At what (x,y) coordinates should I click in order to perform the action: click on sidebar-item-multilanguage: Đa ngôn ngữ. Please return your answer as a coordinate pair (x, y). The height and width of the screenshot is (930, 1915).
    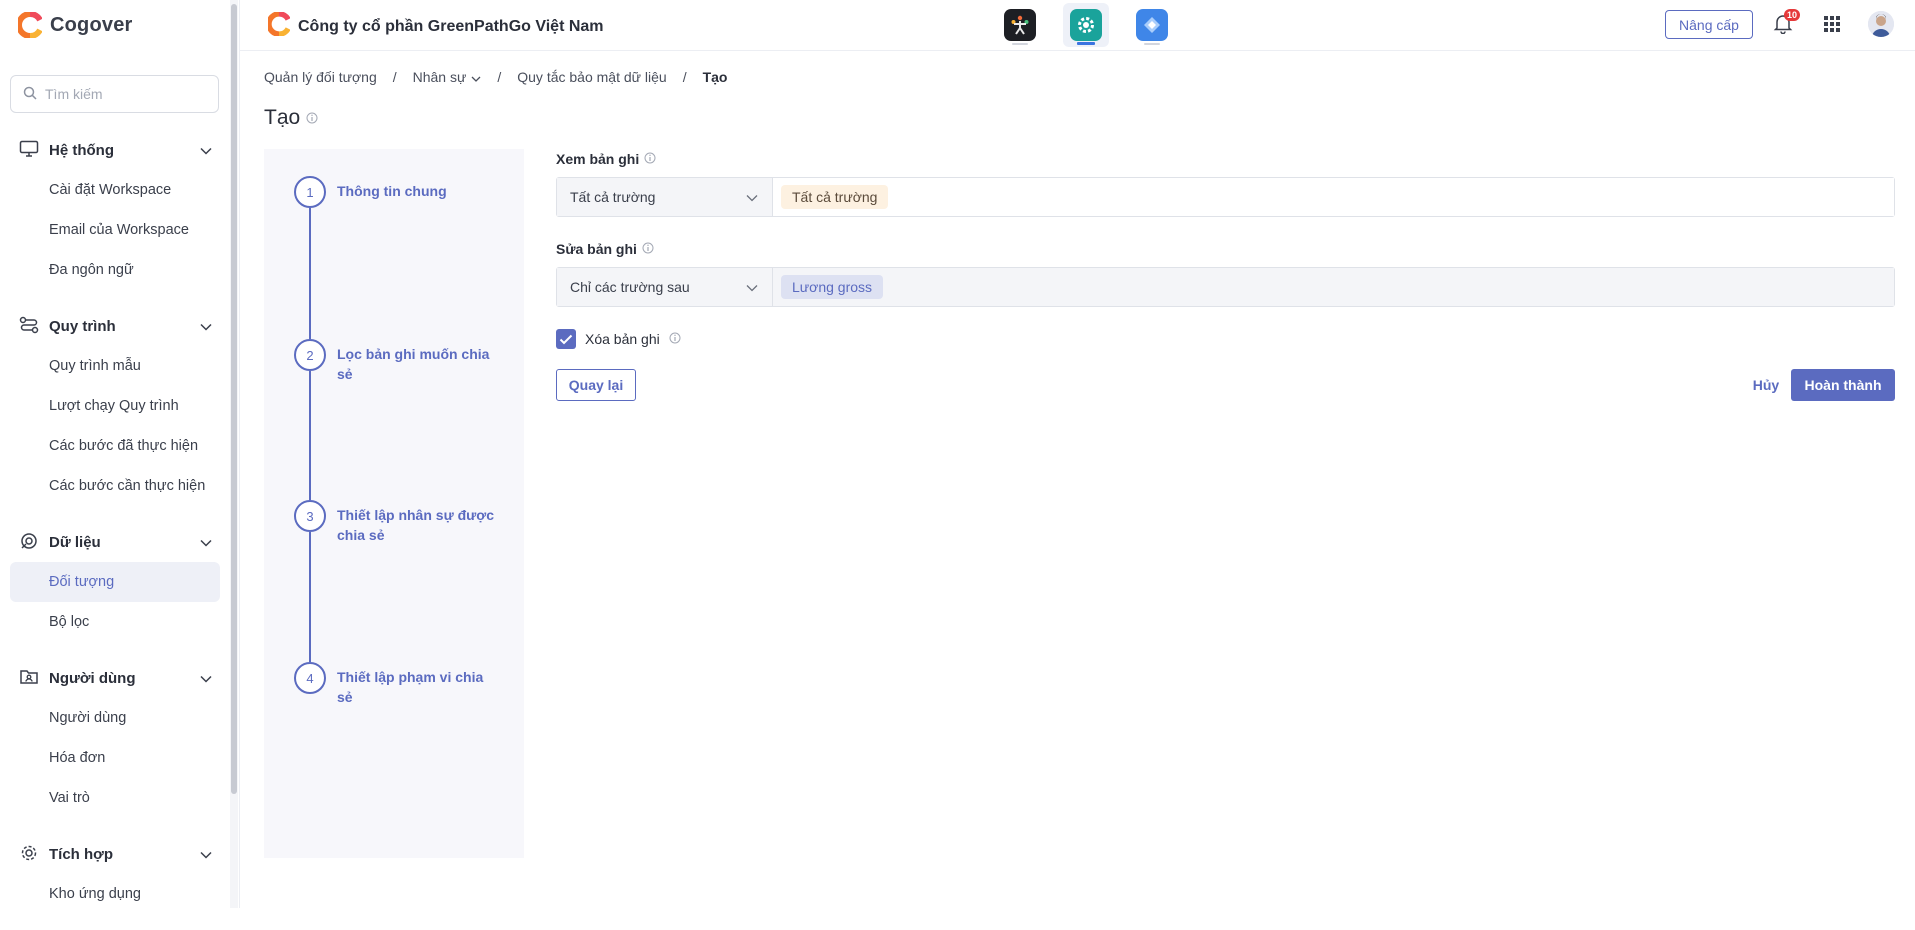
    Looking at the image, I should click on (115, 270).